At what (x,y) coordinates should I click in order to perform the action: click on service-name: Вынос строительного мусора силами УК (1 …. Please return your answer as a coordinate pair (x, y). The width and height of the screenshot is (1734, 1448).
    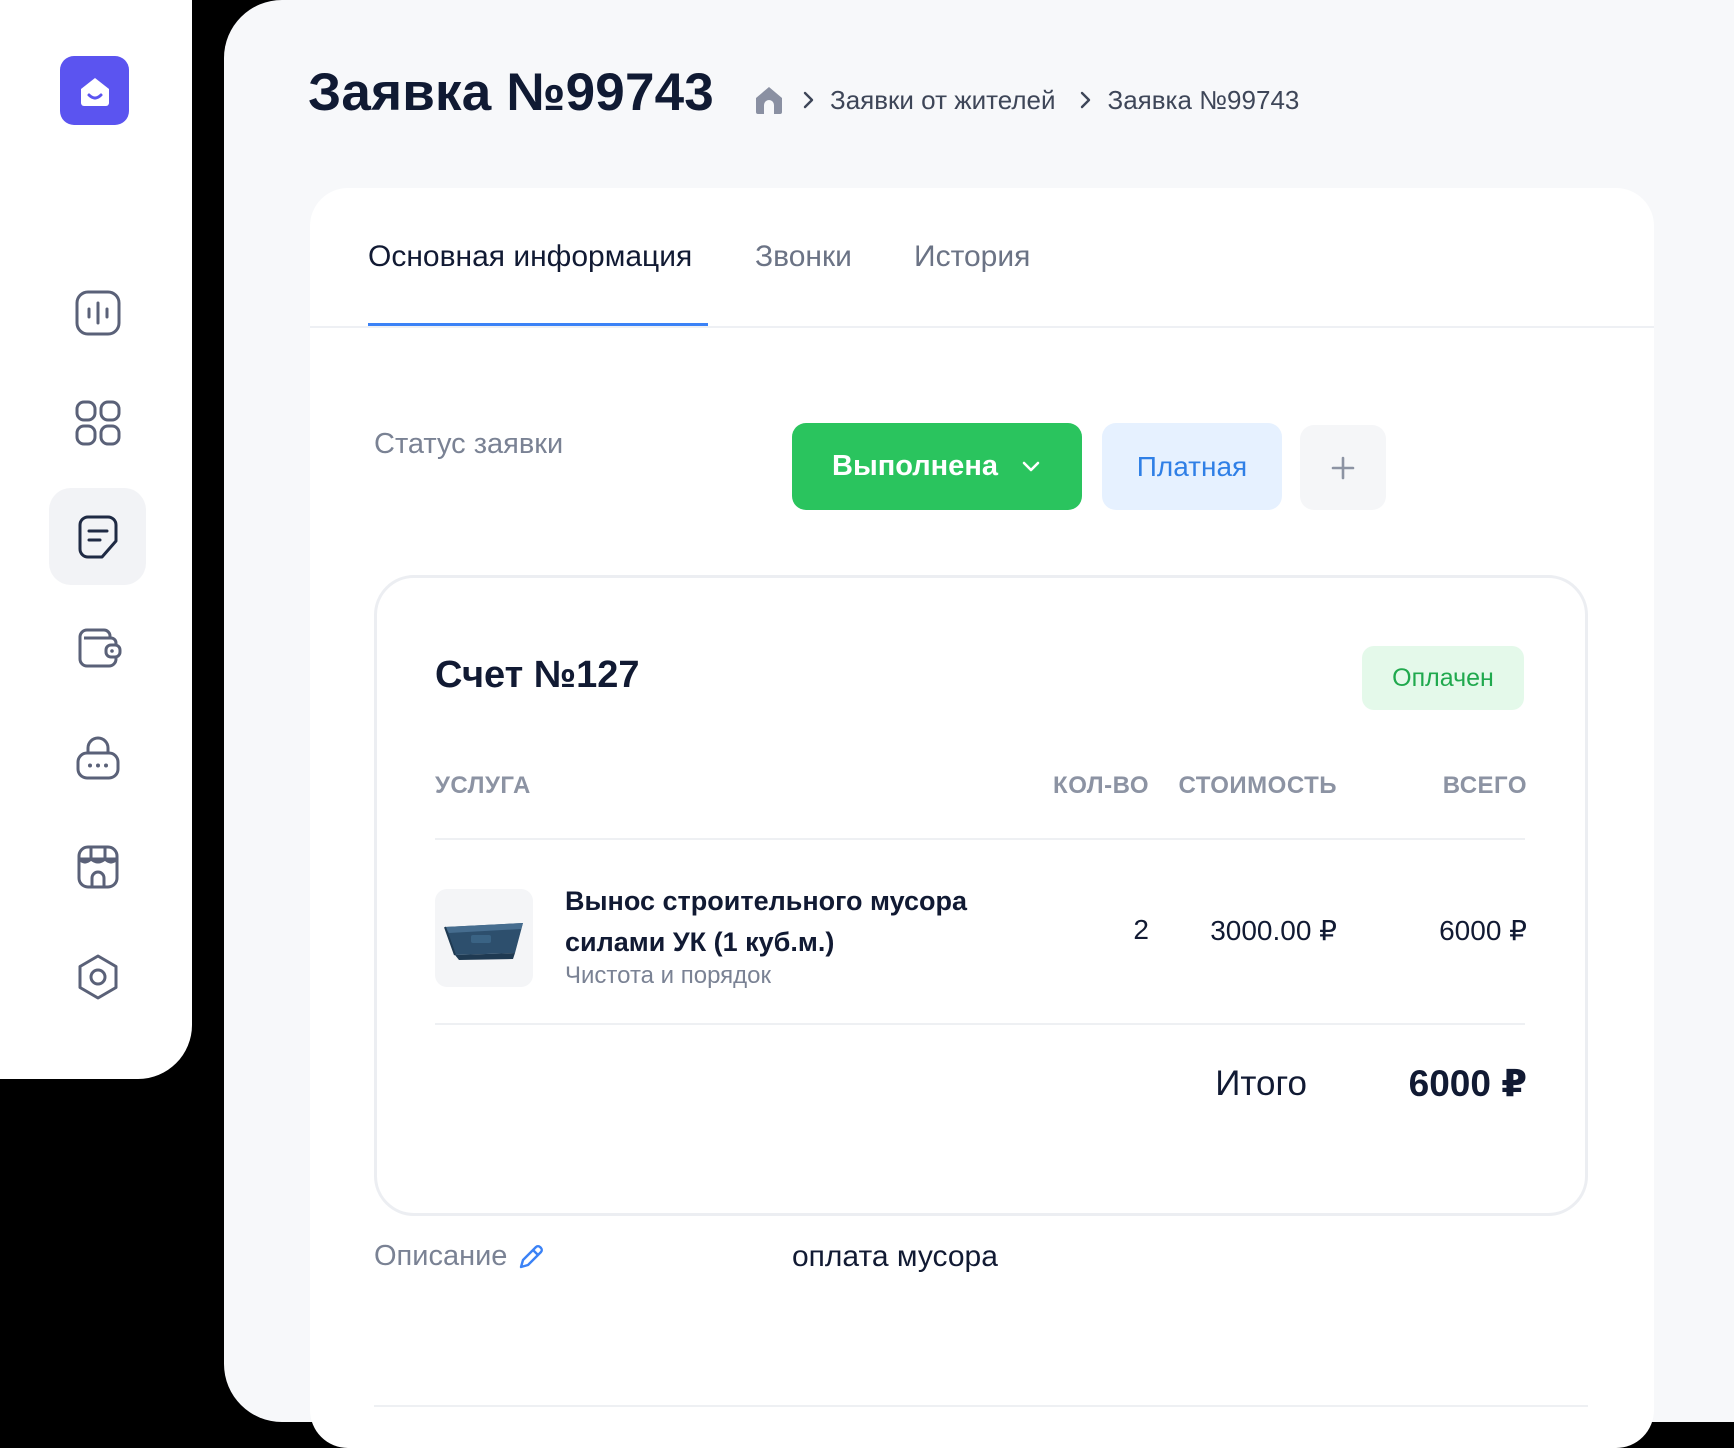
    Looking at the image, I should click on (766, 921).